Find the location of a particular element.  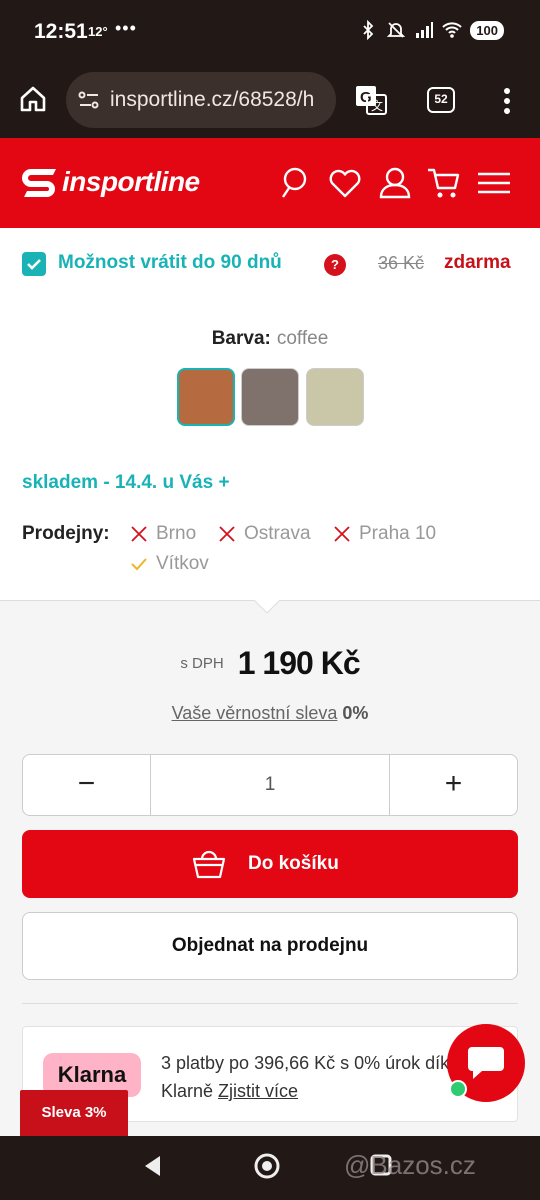

color-swatch-grey-brown is located at coordinates (270, 397).